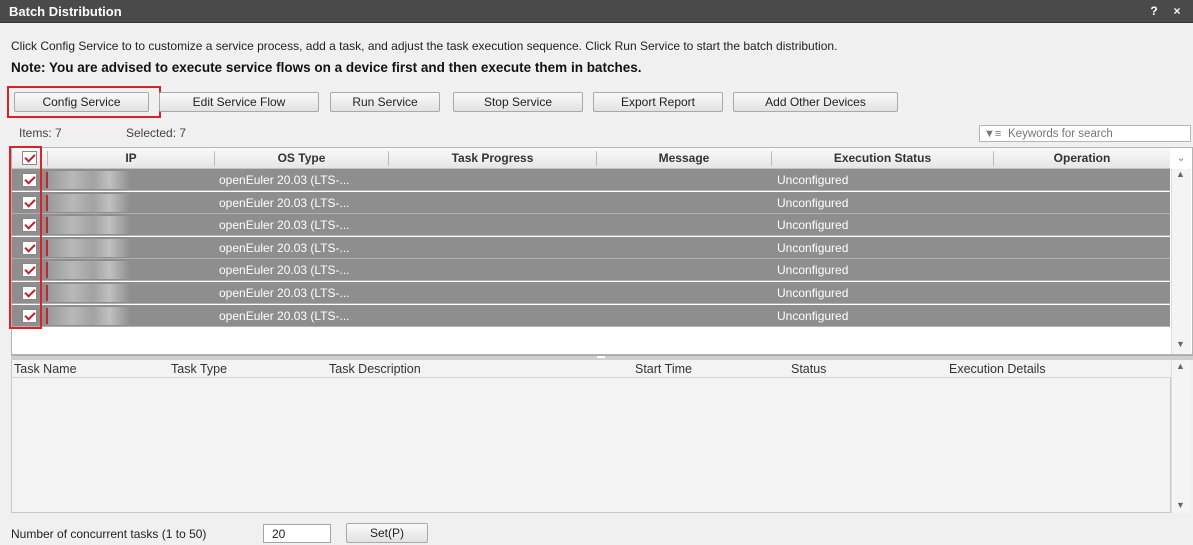 This screenshot has height=545, width=1193. Describe the element at coordinates (1098, 133) in the screenshot. I see `search-input` at that location.